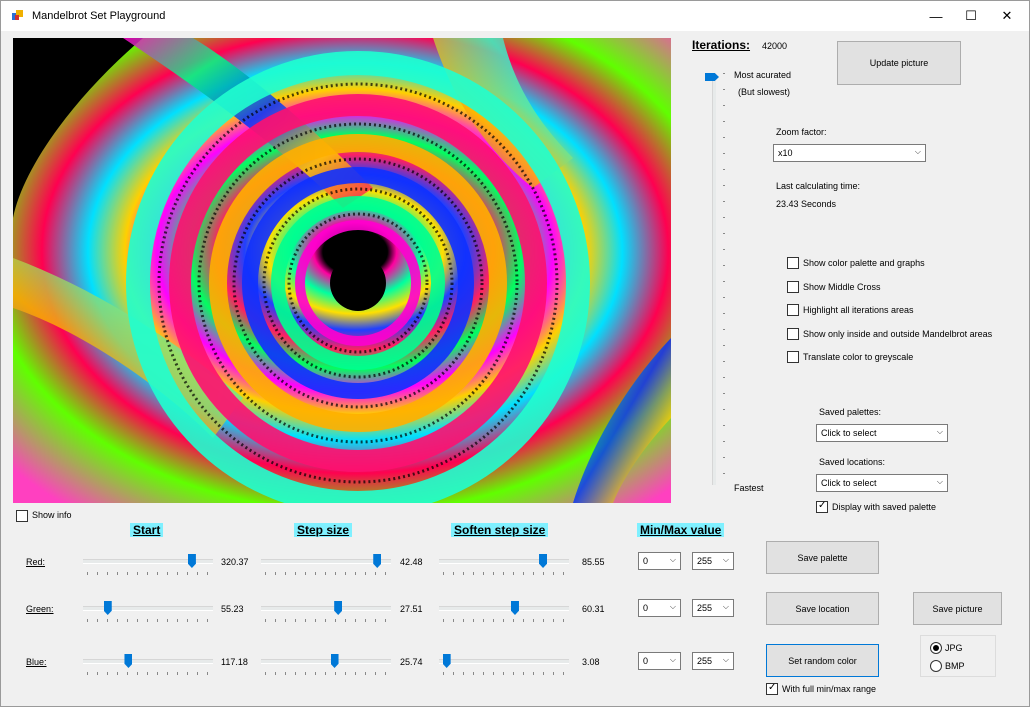 The width and height of the screenshot is (1030, 707). What do you see at coordinates (899, 63) in the screenshot?
I see `update-picture-button: Update picture` at bounding box center [899, 63].